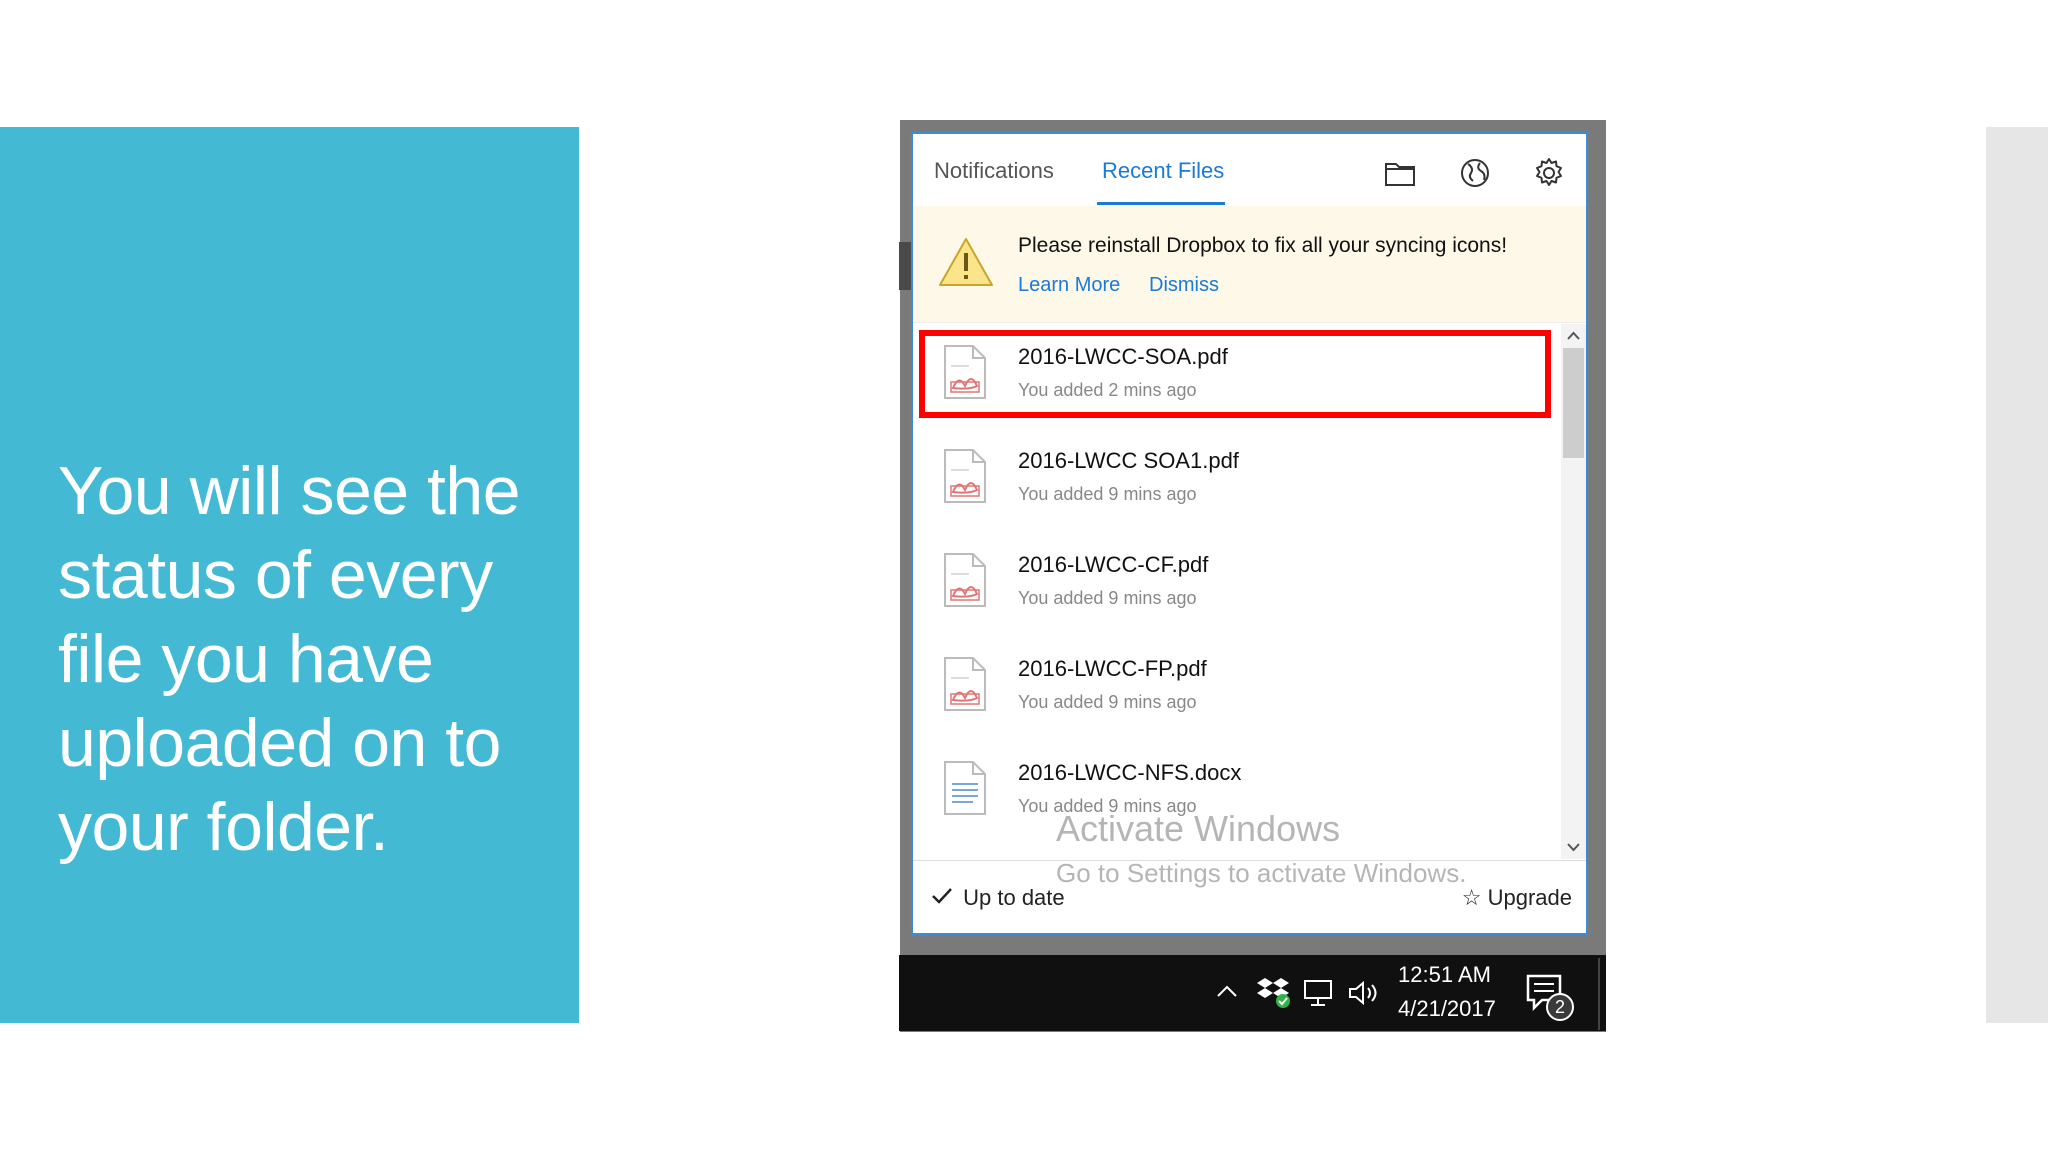  I want to click on docx-file-icon, so click(965, 788).